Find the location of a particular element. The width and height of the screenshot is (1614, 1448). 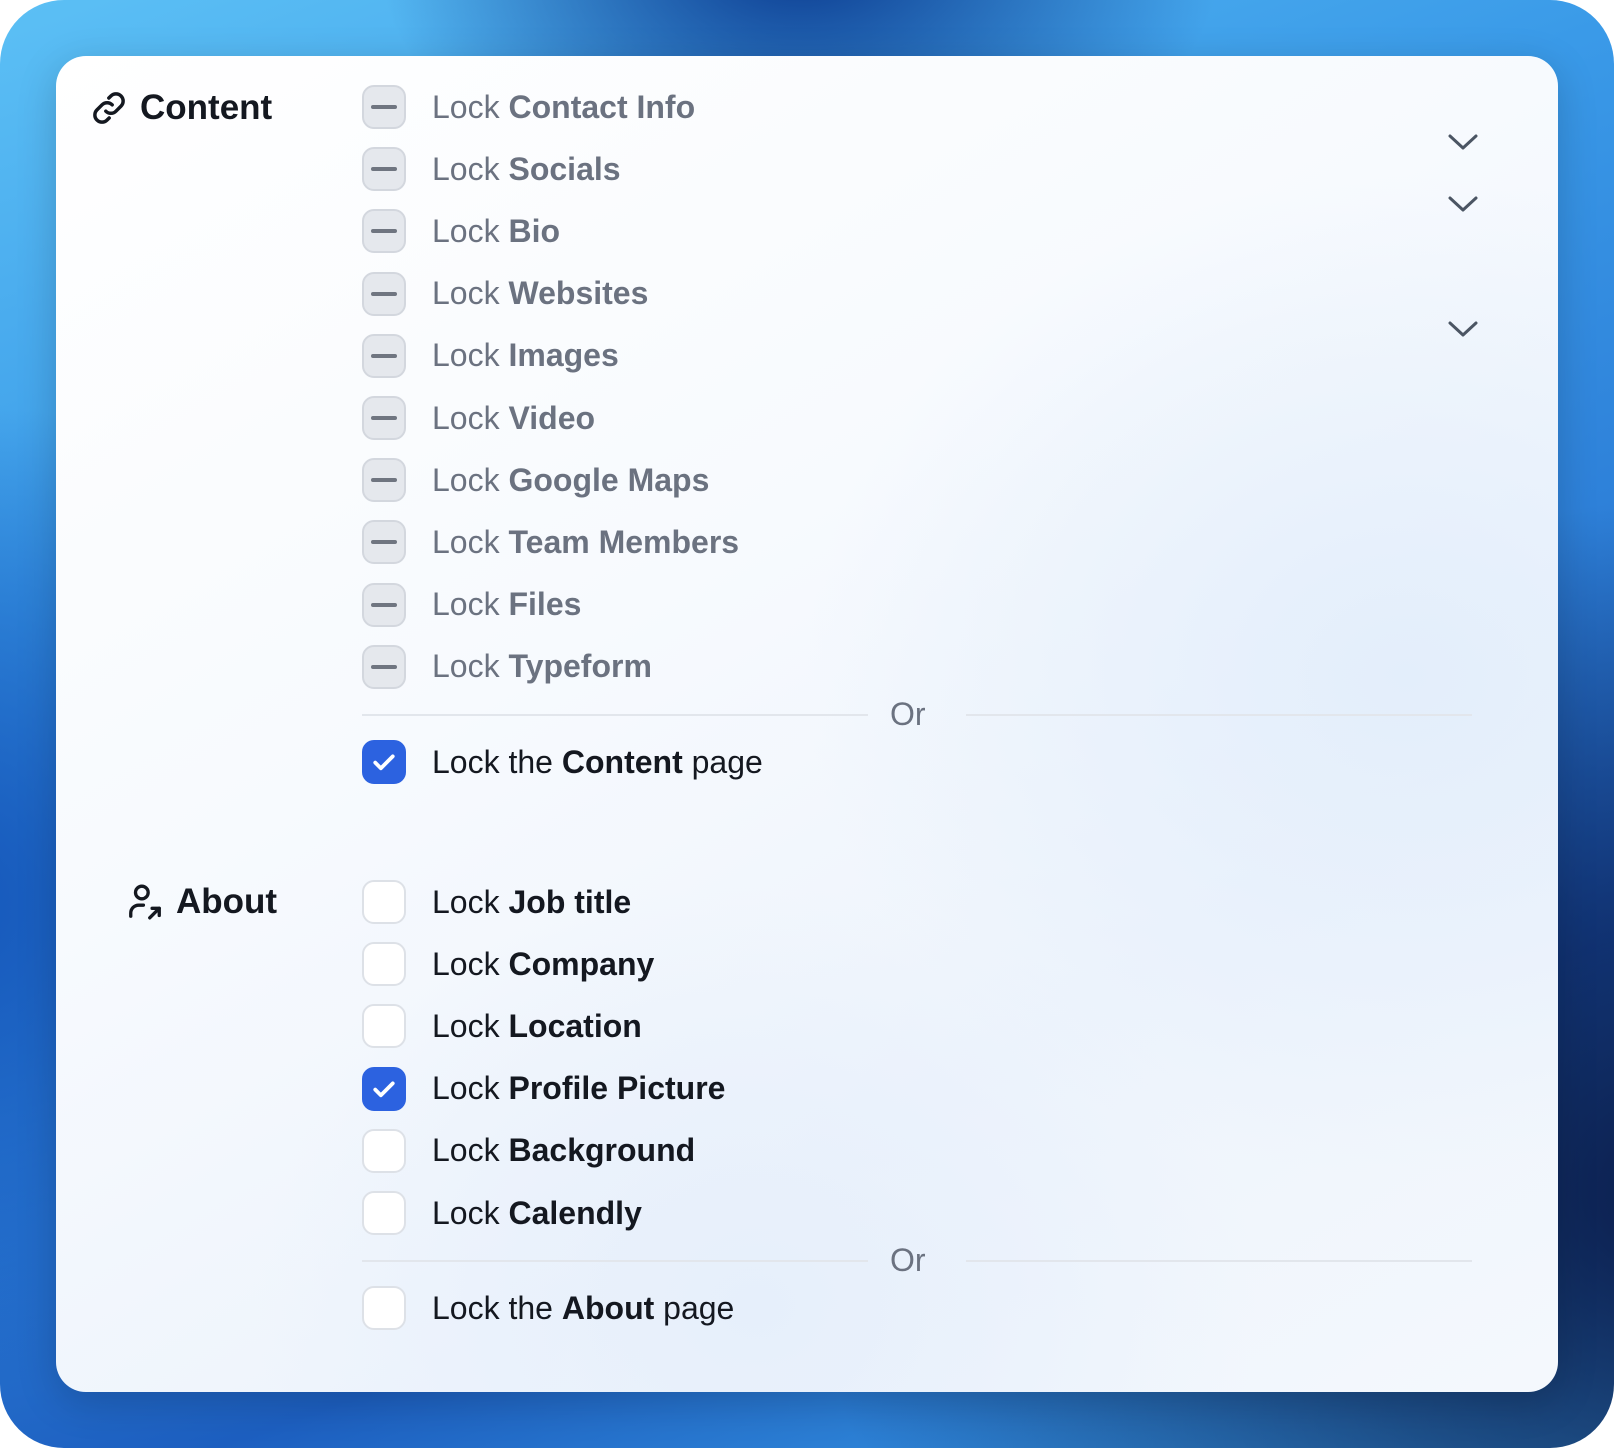

label-name: About is located at coordinates (608, 1307).